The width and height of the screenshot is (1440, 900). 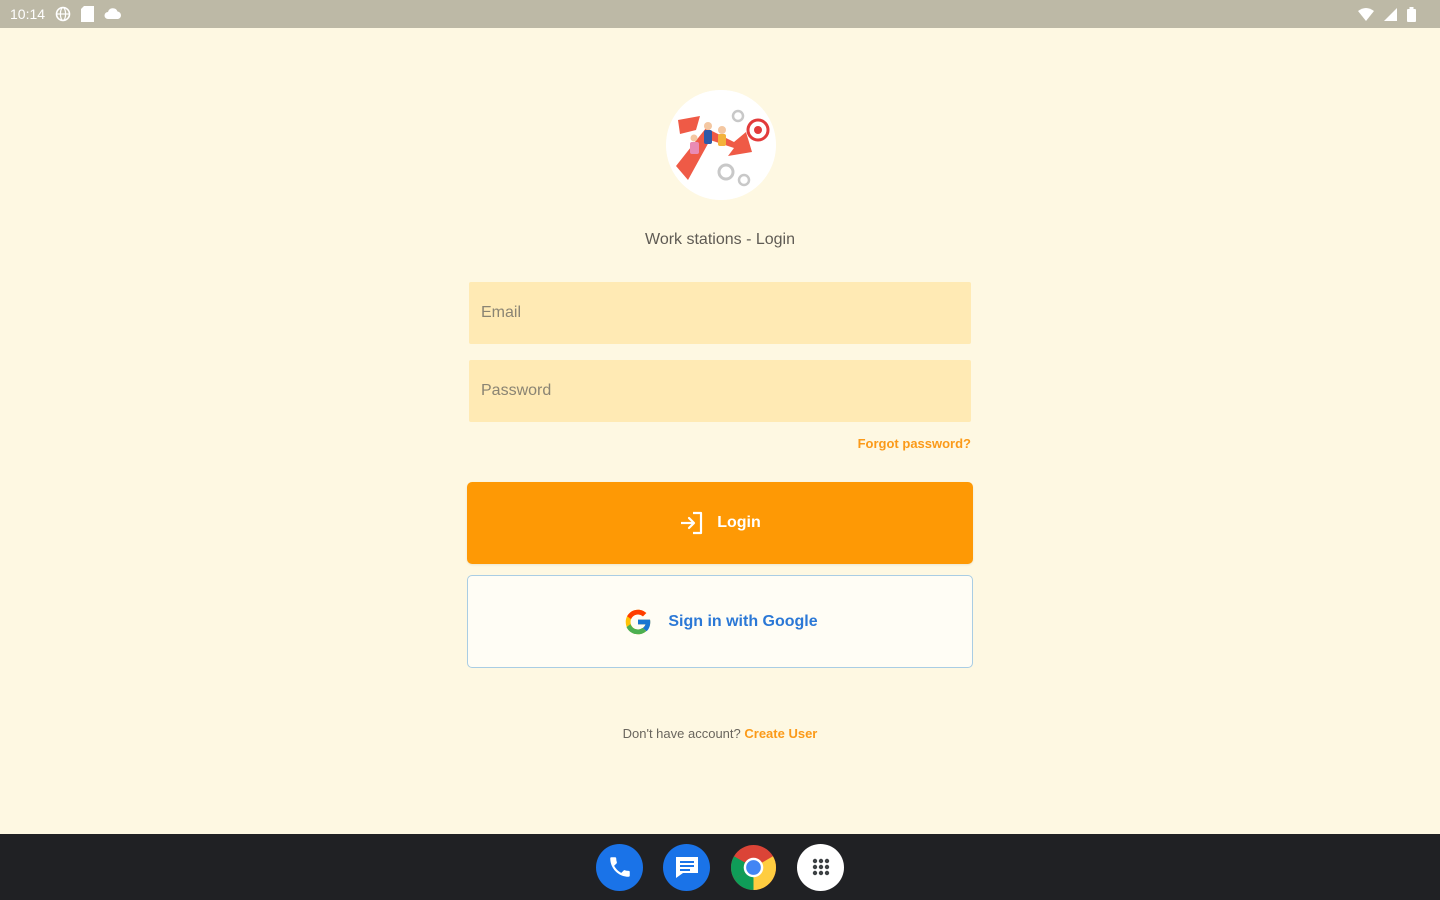 I want to click on app-logo, so click(x=721, y=145).